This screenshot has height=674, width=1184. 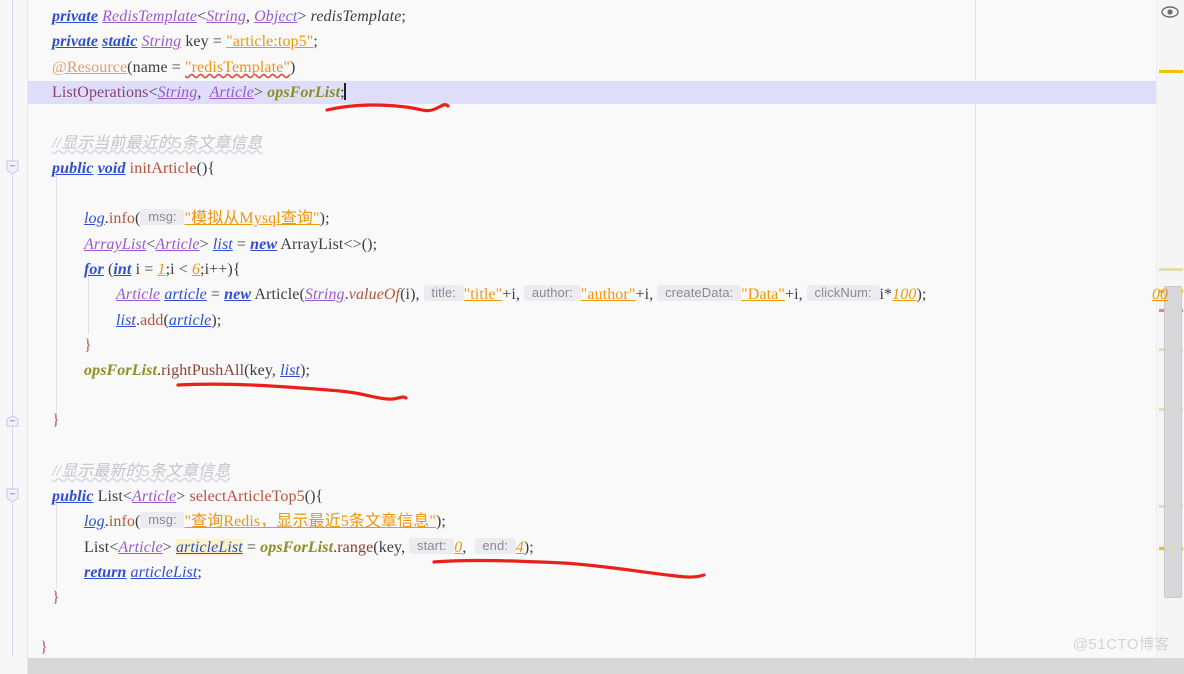 What do you see at coordinates (646, 294) in the screenshot?
I see `code-token: +i,` at bounding box center [646, 294].